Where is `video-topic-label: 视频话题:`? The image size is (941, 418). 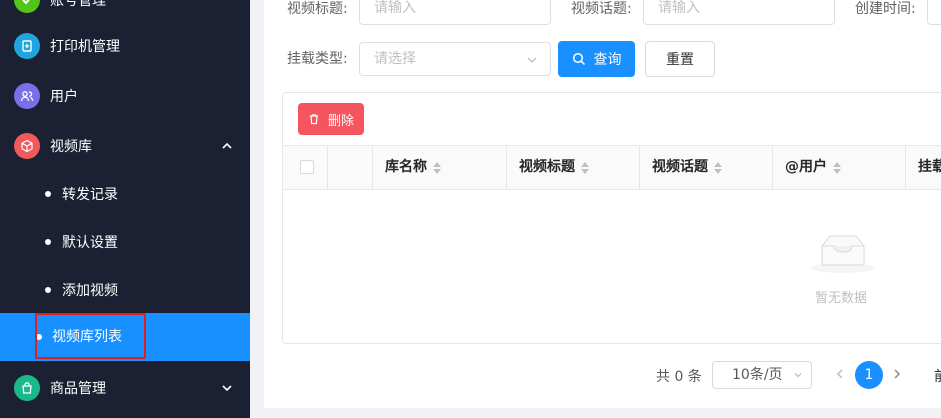 video-topic-label: 视频话题: is located at coordinates (601, 9).